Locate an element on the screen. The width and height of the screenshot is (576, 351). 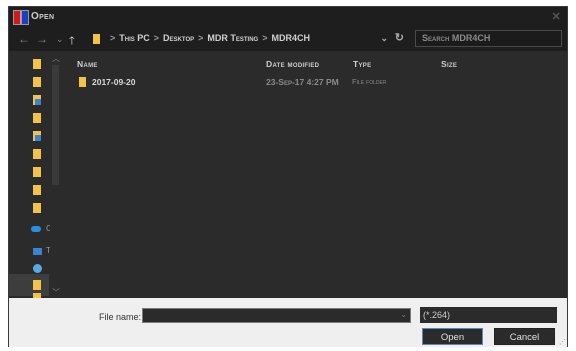
refresh-icon: ↻ is located at coordinates (399, 38).